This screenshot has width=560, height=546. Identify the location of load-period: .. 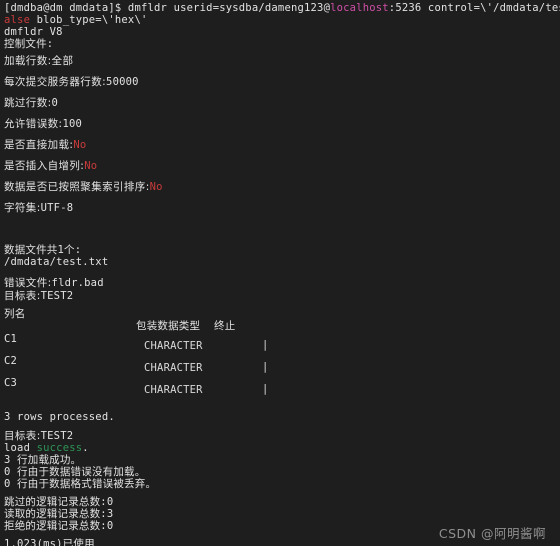
(85, 448).